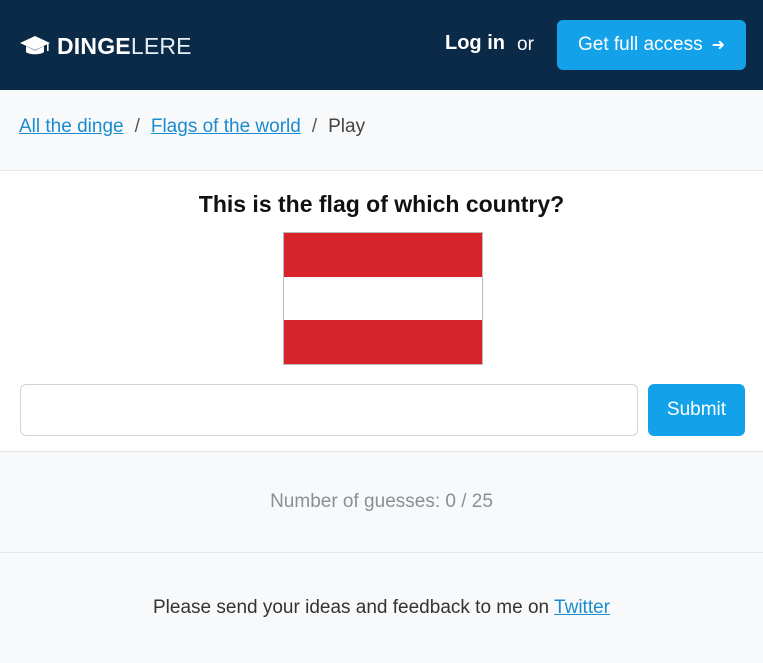  Describe the element at coordinates (582, 607) in the screenshot. I see `twitter-link: Twitter` at that location.